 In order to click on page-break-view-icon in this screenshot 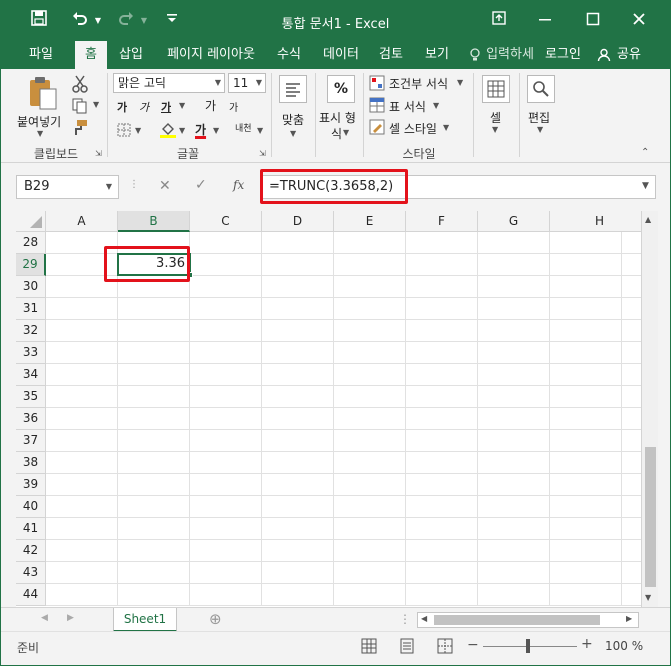, I will do `click(445, 647)`.